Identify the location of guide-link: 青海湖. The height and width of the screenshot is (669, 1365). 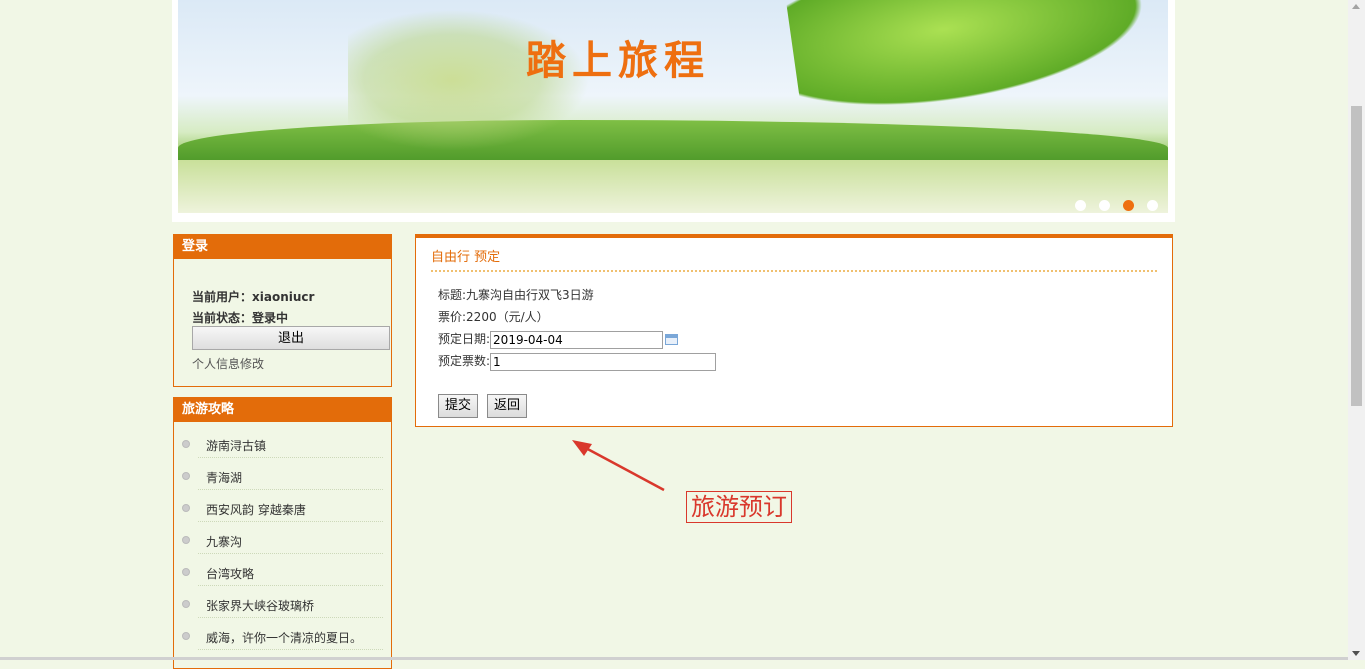
(224, 478).